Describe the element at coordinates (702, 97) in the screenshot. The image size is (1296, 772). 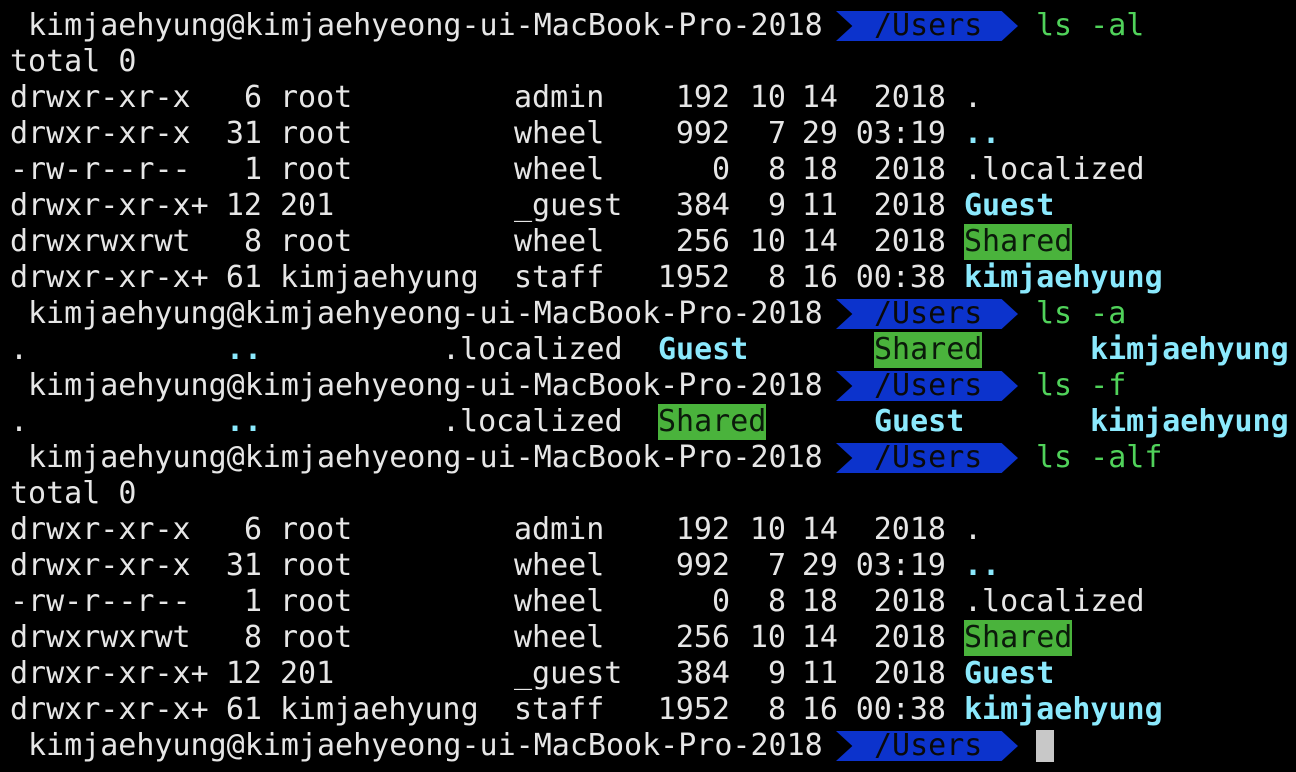
I see `file-size: 192` at that location.